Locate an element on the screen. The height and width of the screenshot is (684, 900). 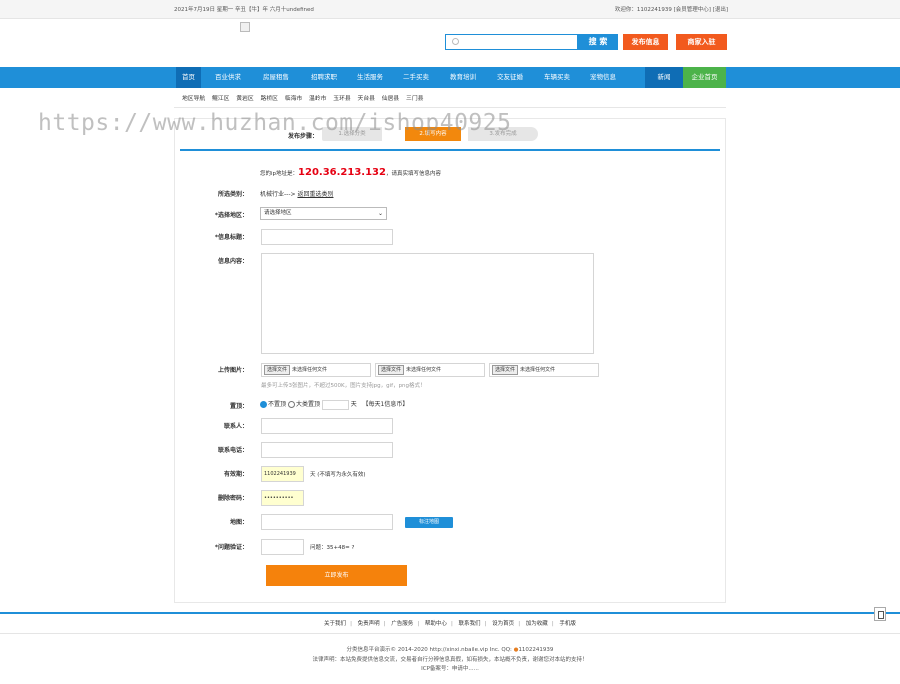
verify-input is located at coordinates (282, 547).